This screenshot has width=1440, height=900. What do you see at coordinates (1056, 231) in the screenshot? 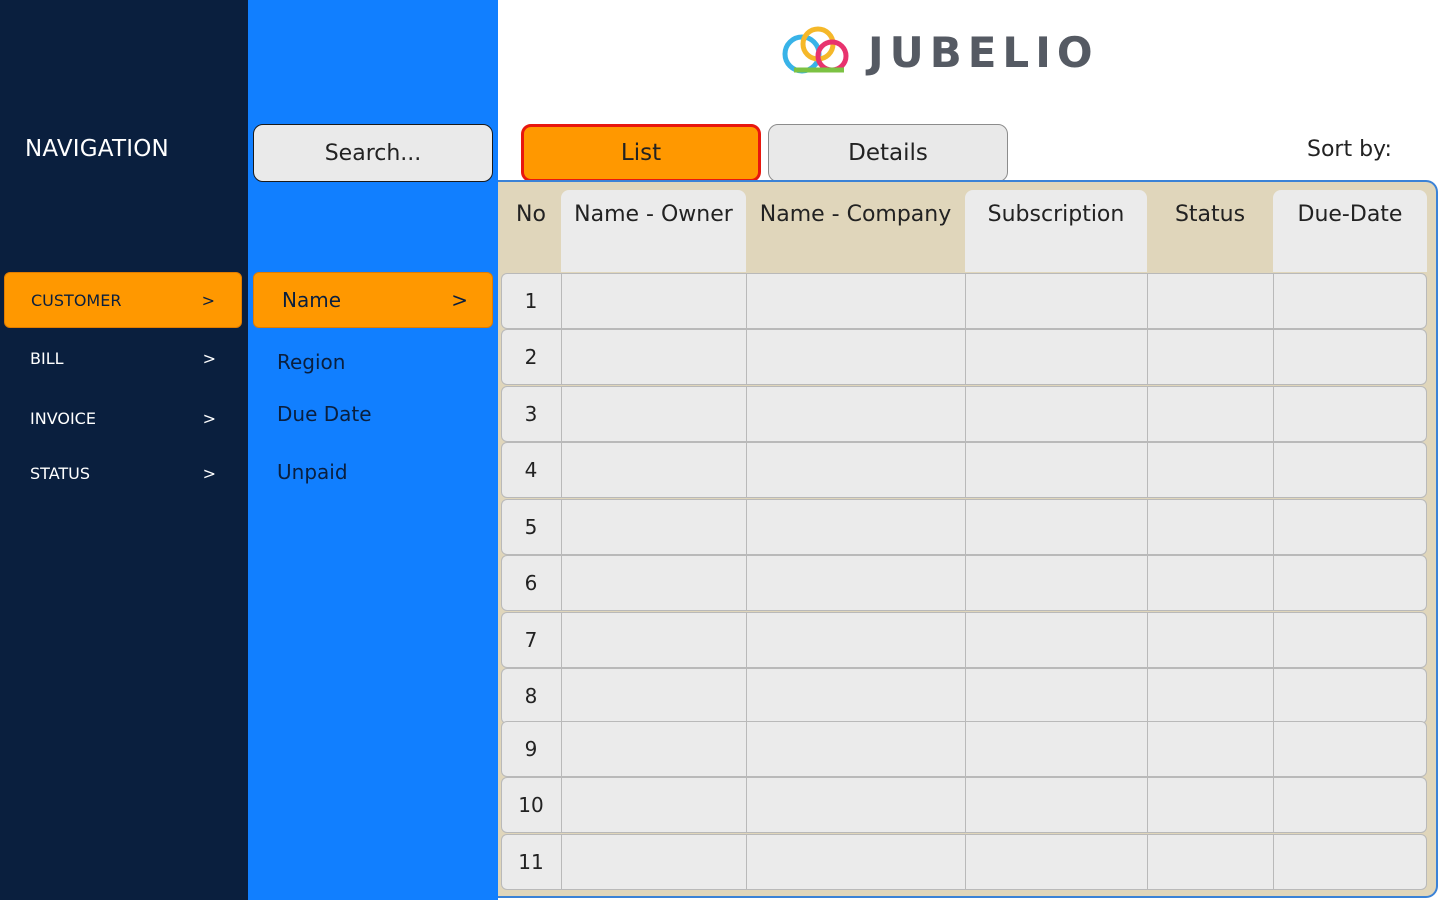
I see `column-header-subscription: Subscription` at bounding box center [1056, 231].